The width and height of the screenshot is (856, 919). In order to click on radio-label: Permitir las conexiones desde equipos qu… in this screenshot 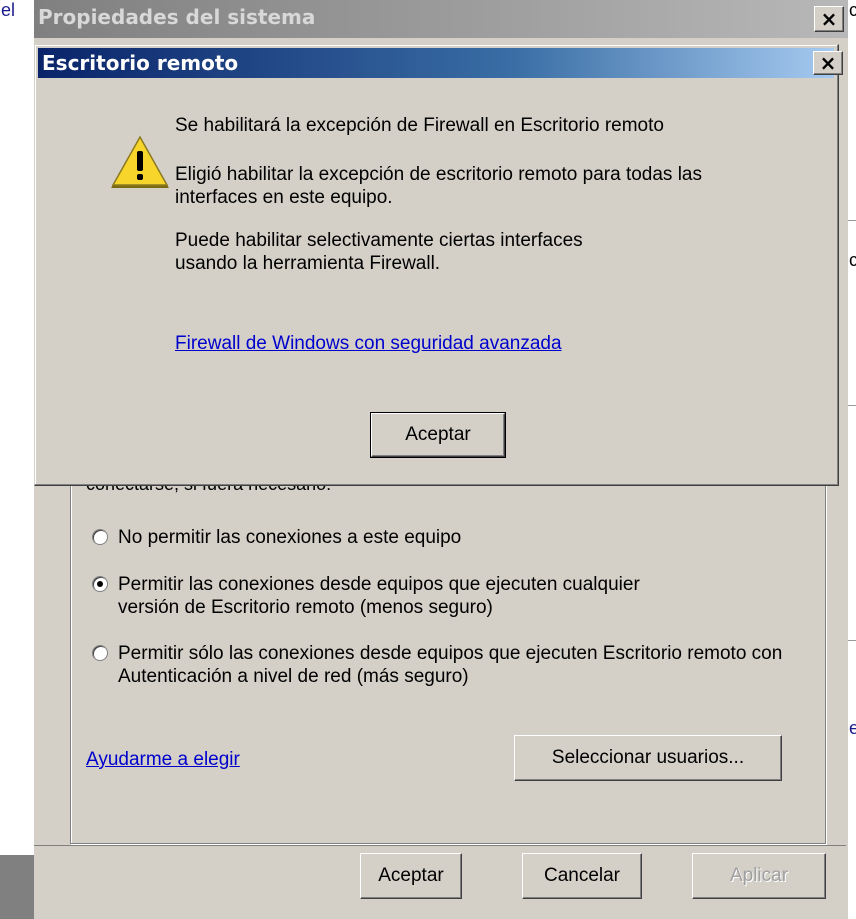, I will do `click(379, 596)`.